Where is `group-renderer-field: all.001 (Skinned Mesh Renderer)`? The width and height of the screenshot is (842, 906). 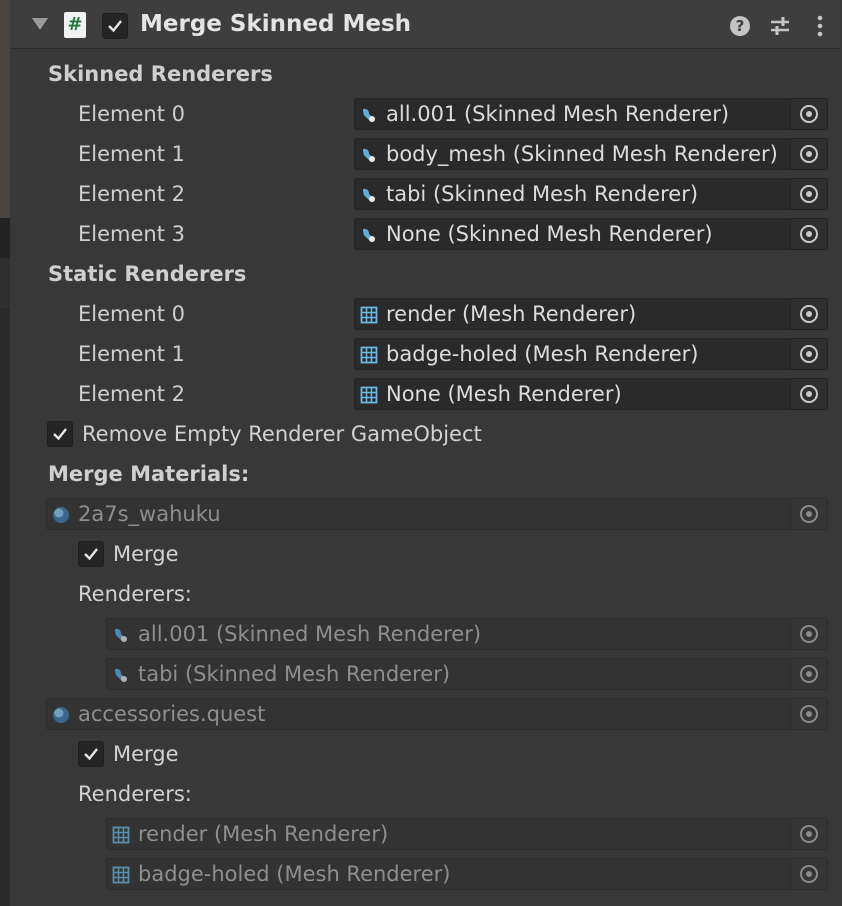
group-renderer-field: all.001 (Skinned Mesh Renderer) is located at coordinates (467, 634).